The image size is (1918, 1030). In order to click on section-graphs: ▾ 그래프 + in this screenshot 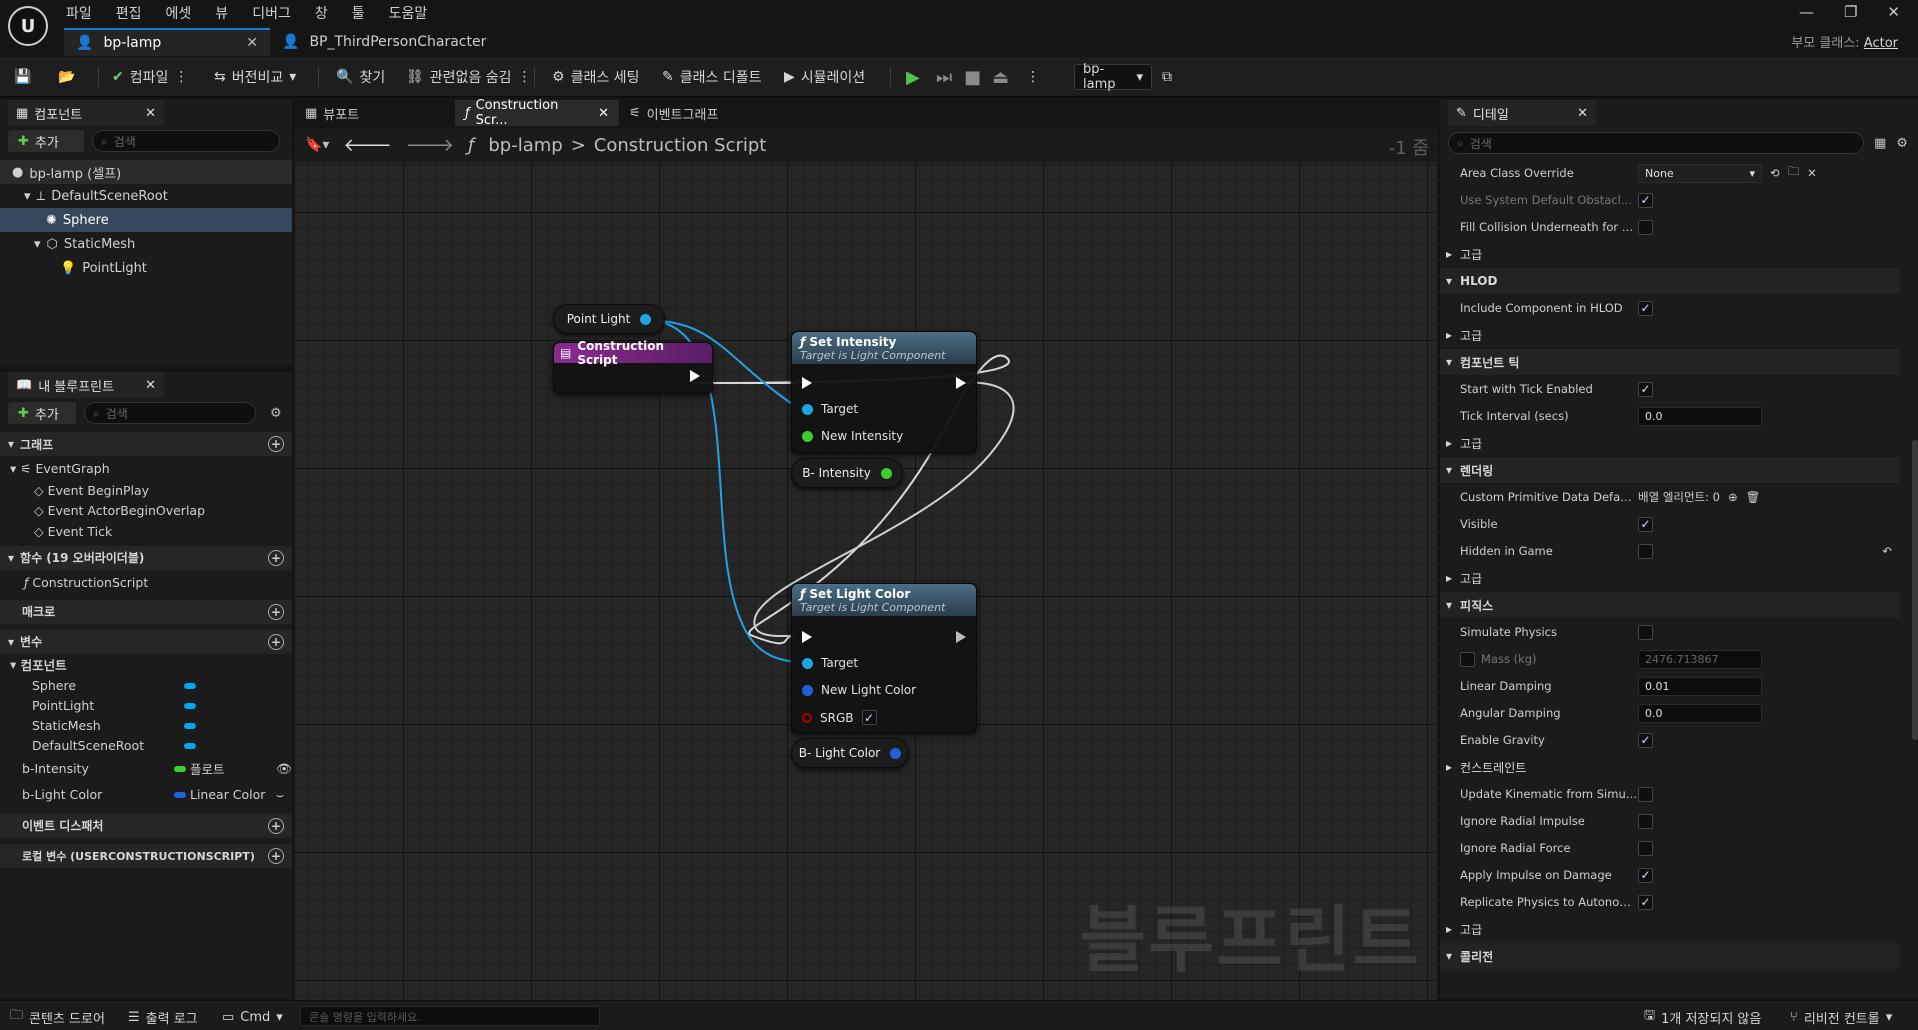, I will do `click(146, 444)`.